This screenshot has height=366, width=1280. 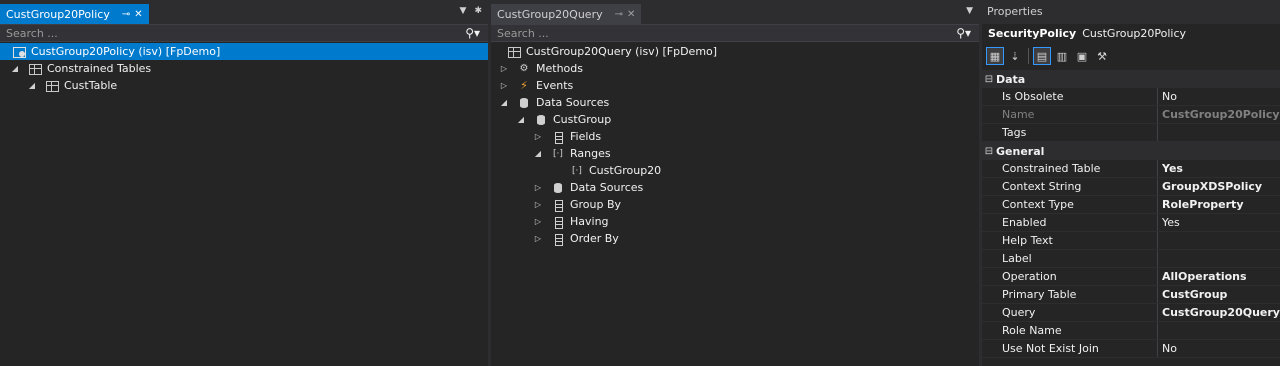 What do you see at coordinates (735, 136) in the screenshot?
I see `tree-item-fields: ▷ Fields` at bounding box center [735, 136].